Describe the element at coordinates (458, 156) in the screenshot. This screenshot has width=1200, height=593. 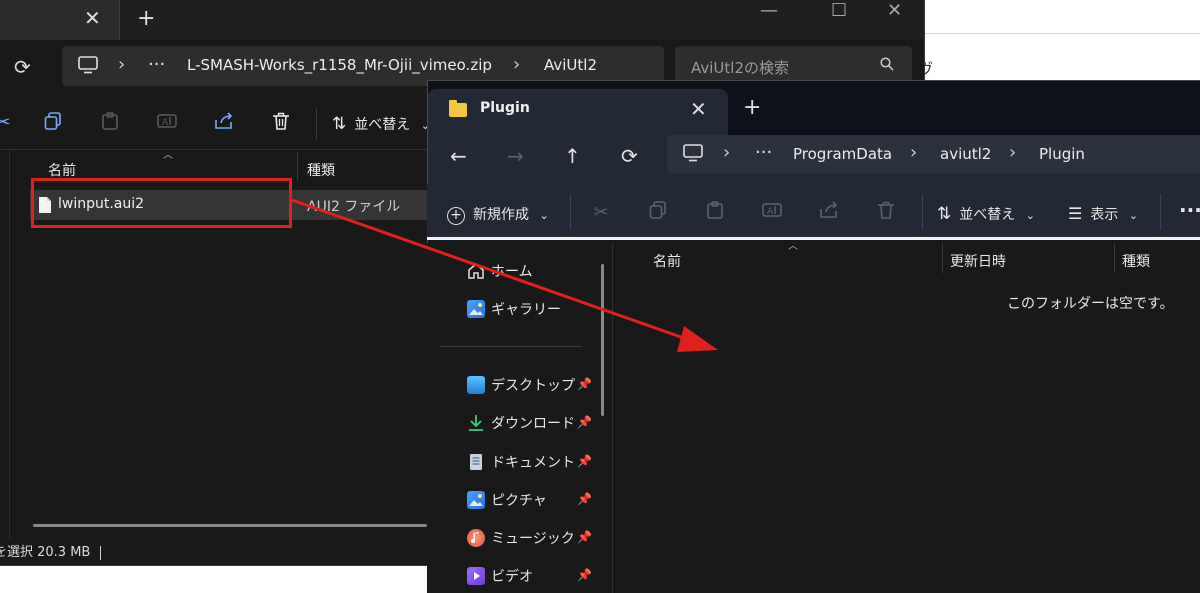
I see `back-icon: ←` at that location.